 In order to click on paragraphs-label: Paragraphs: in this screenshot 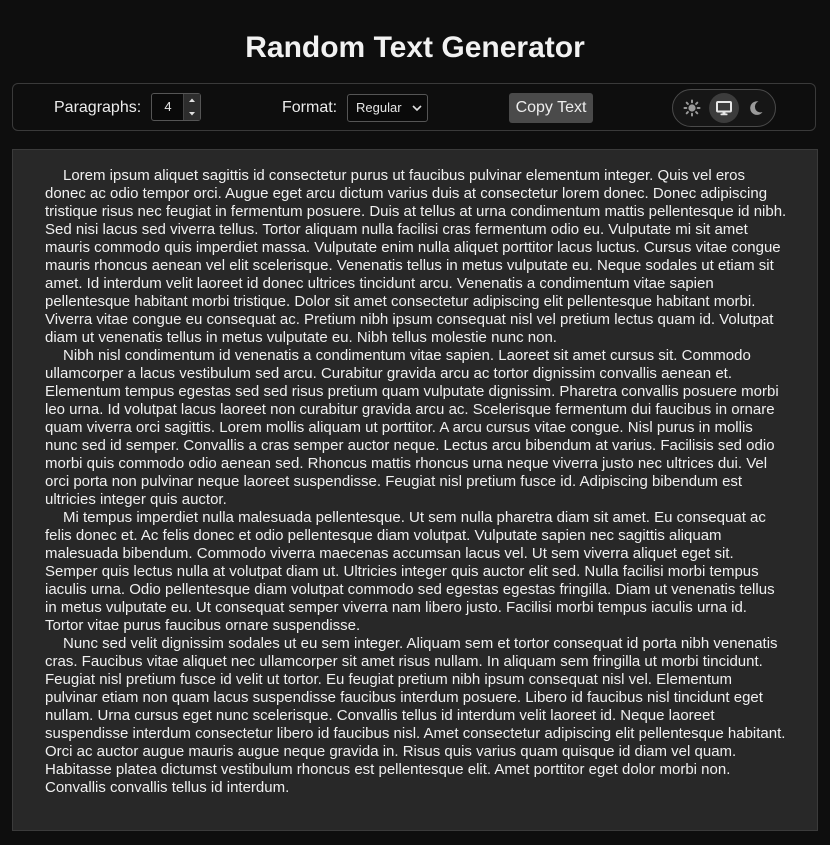, I will do `click(98, 107)`.